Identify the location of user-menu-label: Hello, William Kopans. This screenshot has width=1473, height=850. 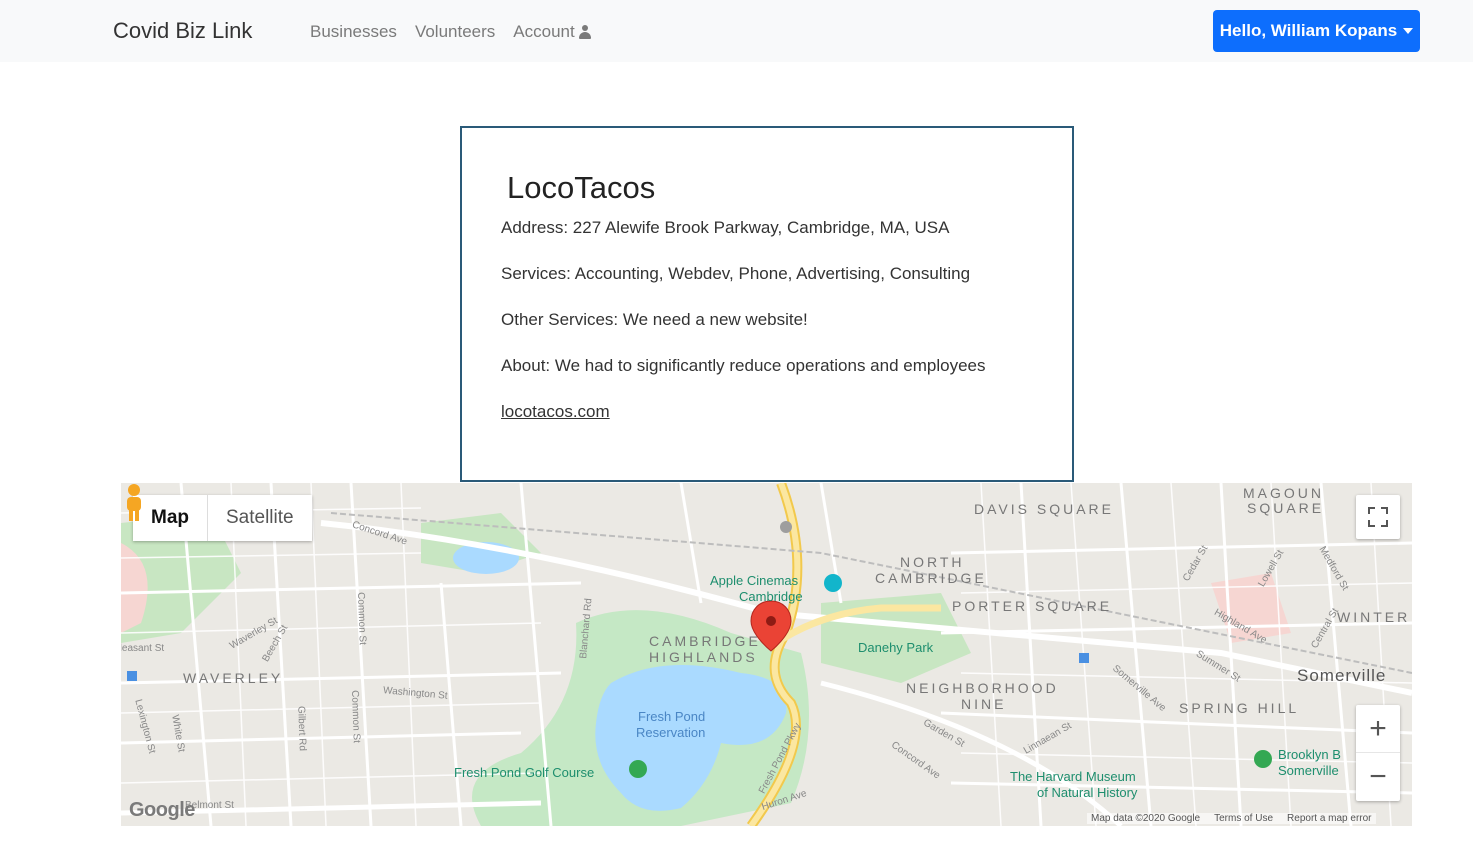
(1308, 30).